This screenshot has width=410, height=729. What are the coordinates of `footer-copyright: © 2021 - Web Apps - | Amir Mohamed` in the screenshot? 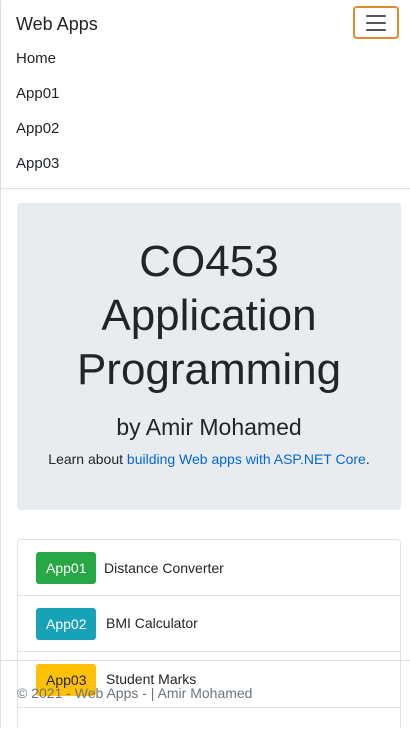 It's located at (135, 693).